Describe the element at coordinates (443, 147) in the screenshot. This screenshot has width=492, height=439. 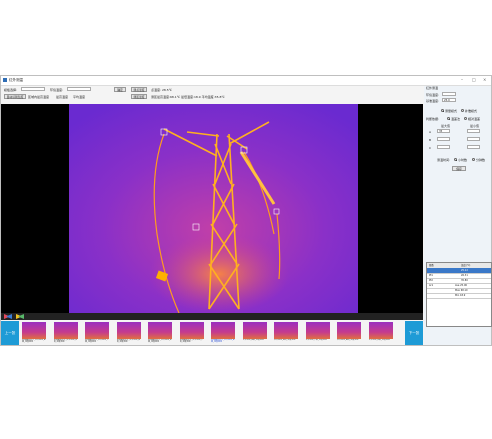
I see `c-max-input` at that location.